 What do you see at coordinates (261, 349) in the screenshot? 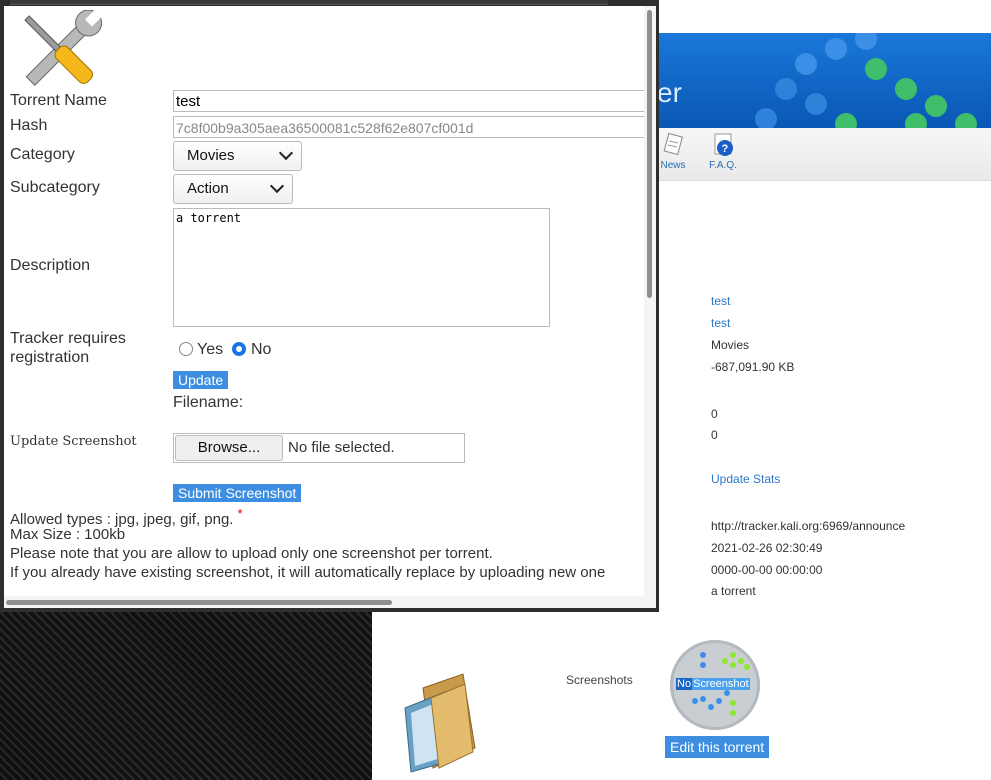
I see `radio-no-label: No` at bounding box center [261, 349].